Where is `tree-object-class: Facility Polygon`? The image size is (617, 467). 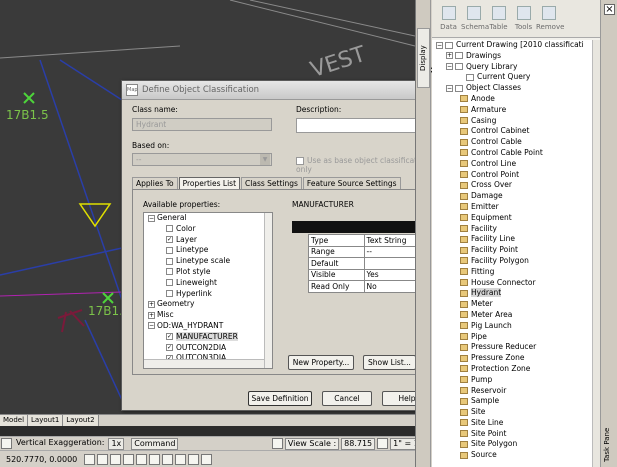 tree-object-class: Facility Polygon is located at coordinates (514, 261).